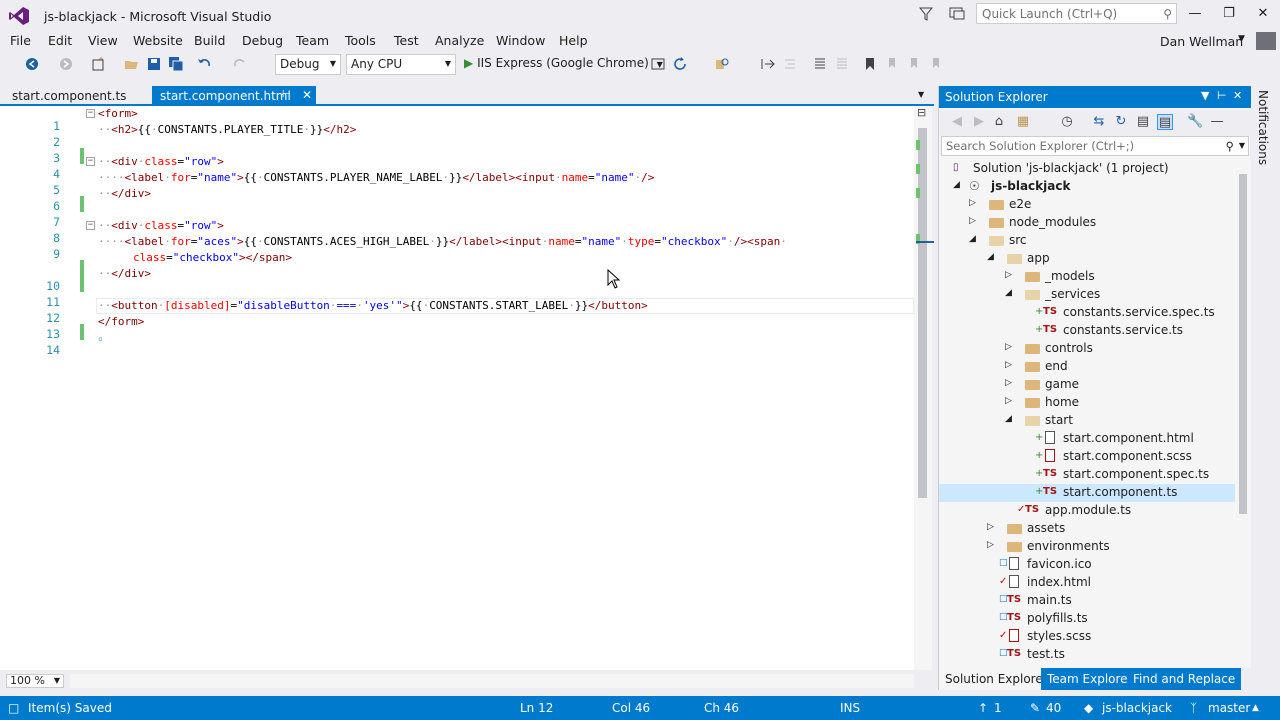 The height and width of the screenshot is (720, 1280). What do you see at coordinates (1087, 277) in the screenshot?
I see `tree-node-folder: ▷ _models` at bounding box center [1087, 277].